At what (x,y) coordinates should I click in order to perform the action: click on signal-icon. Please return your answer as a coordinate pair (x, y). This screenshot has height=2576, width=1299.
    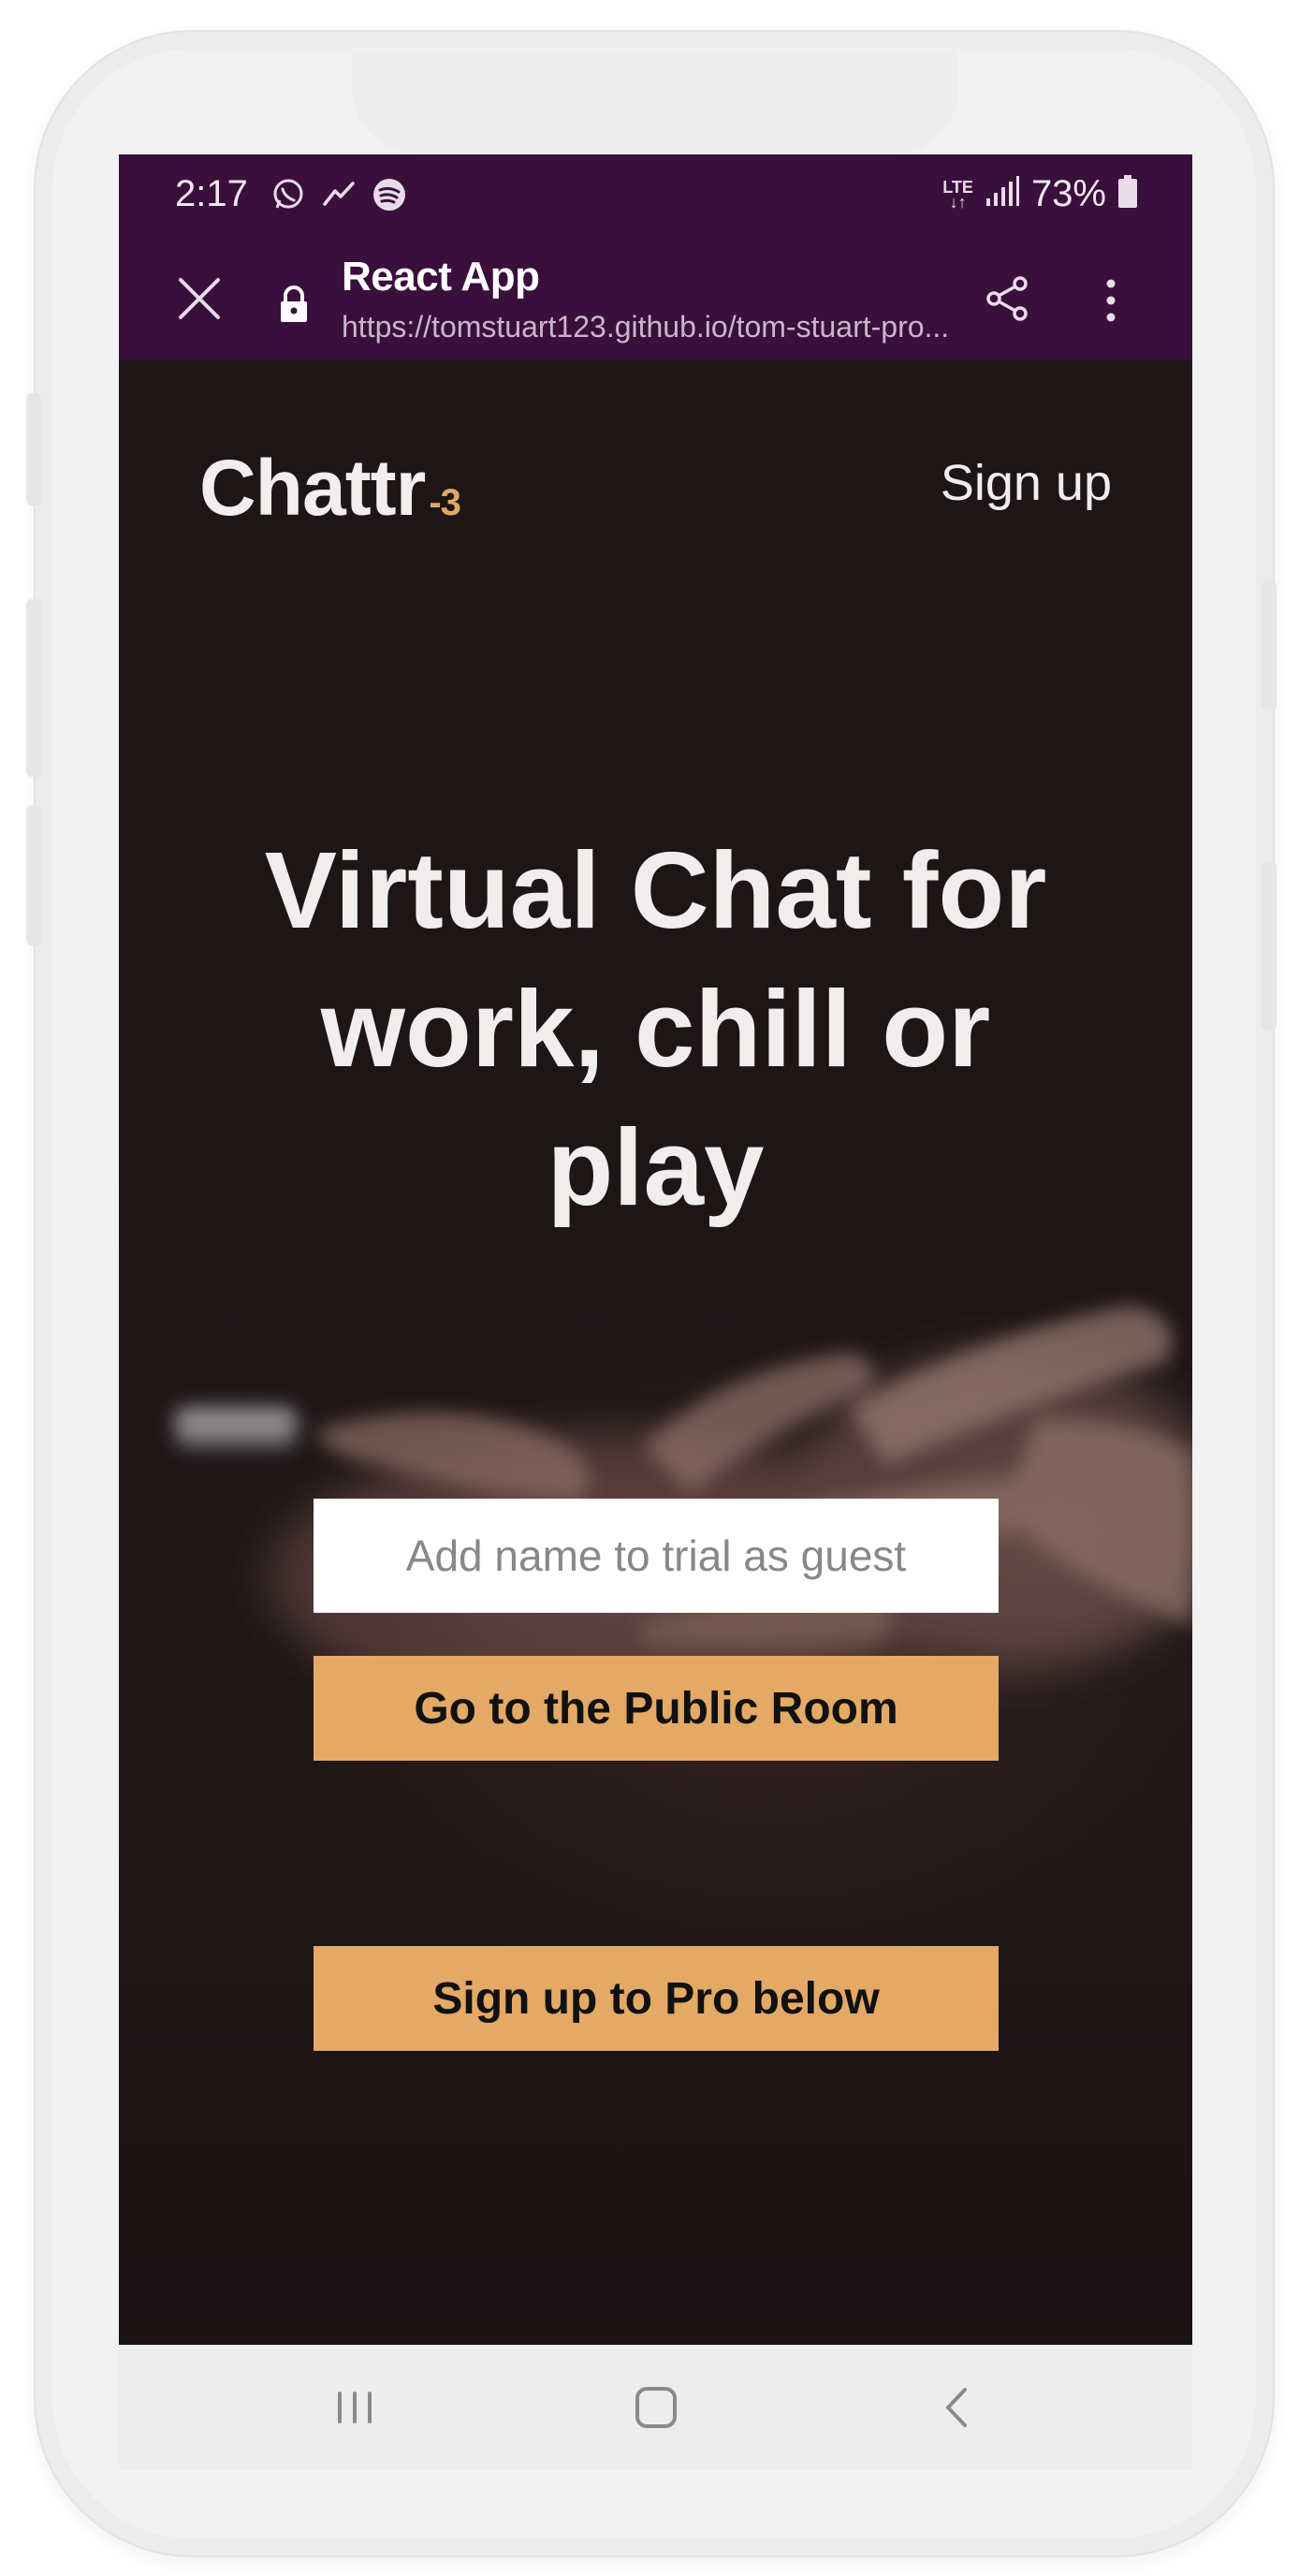
    Looking at the image, I should click on (1003, 194).